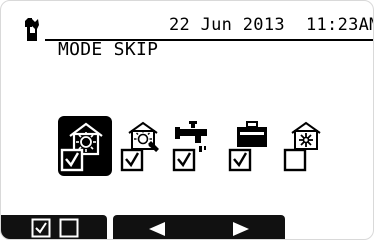 The image size is (374, 240). Describe the element at coordinates (199, 227) in the screenshot. I see `function-bar-middle` at that location.